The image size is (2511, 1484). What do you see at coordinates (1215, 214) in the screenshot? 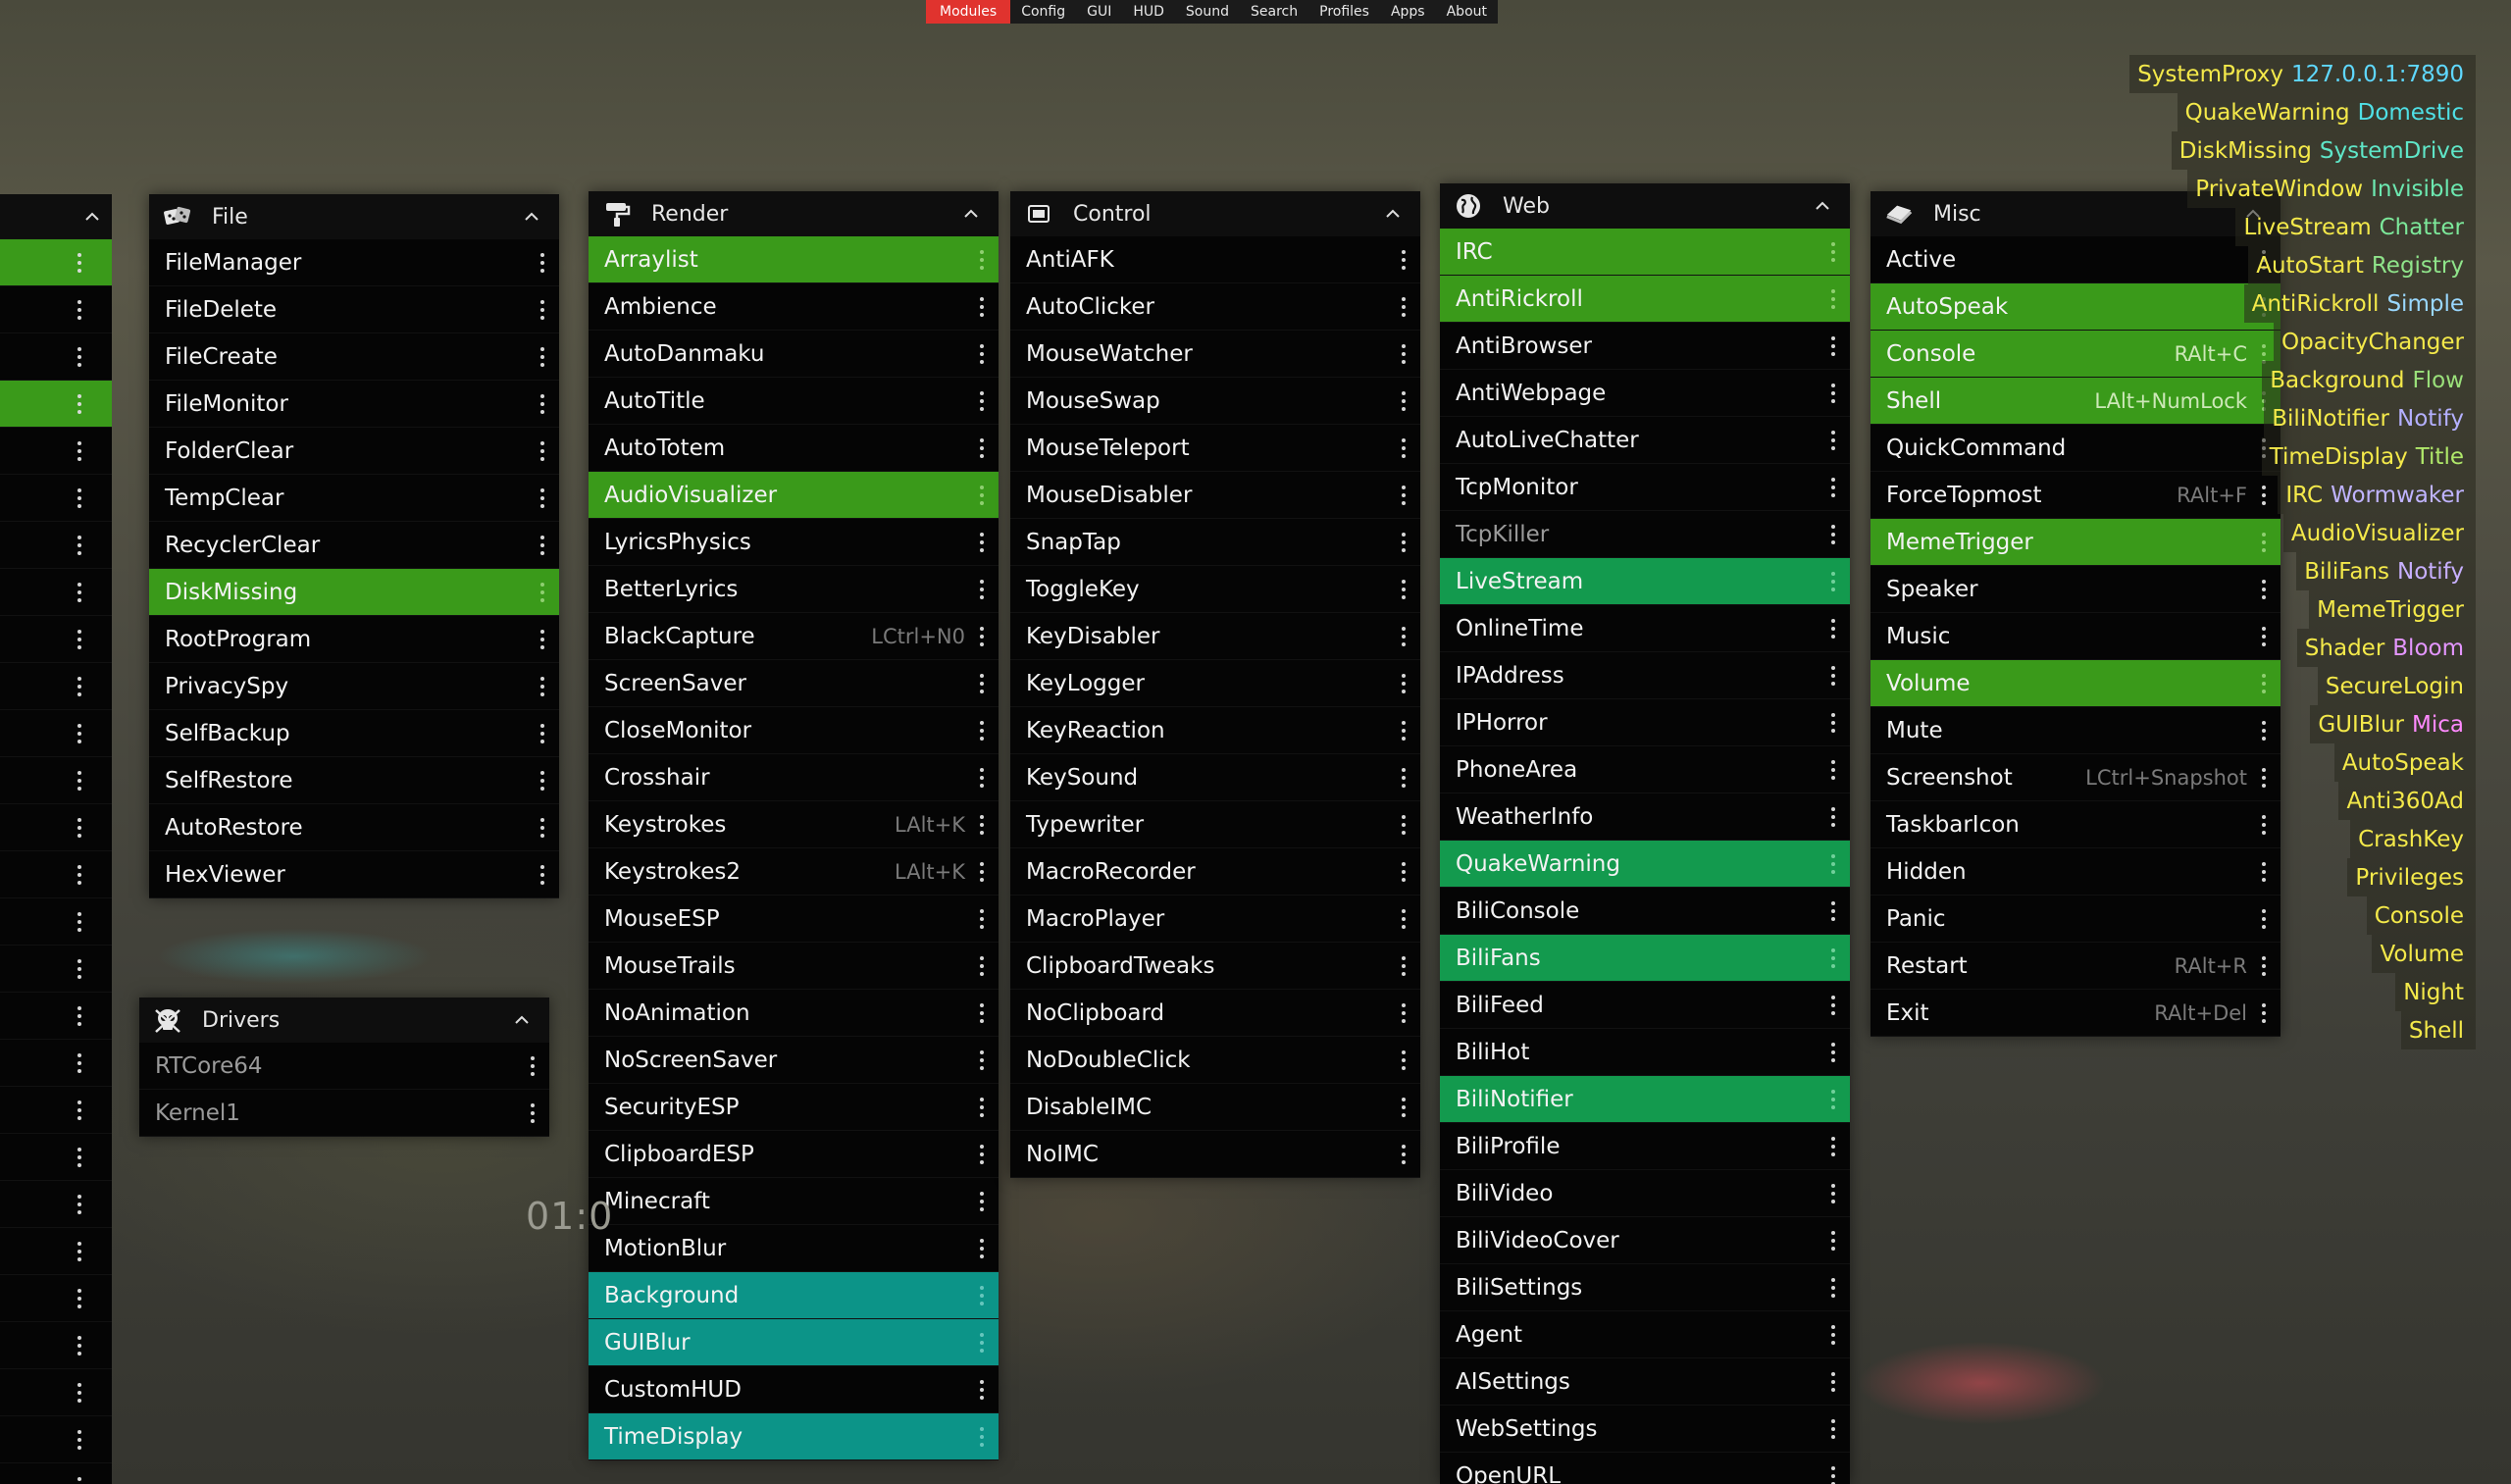
I see `panel-header-control: Control` at bounding box center [1215, 214].